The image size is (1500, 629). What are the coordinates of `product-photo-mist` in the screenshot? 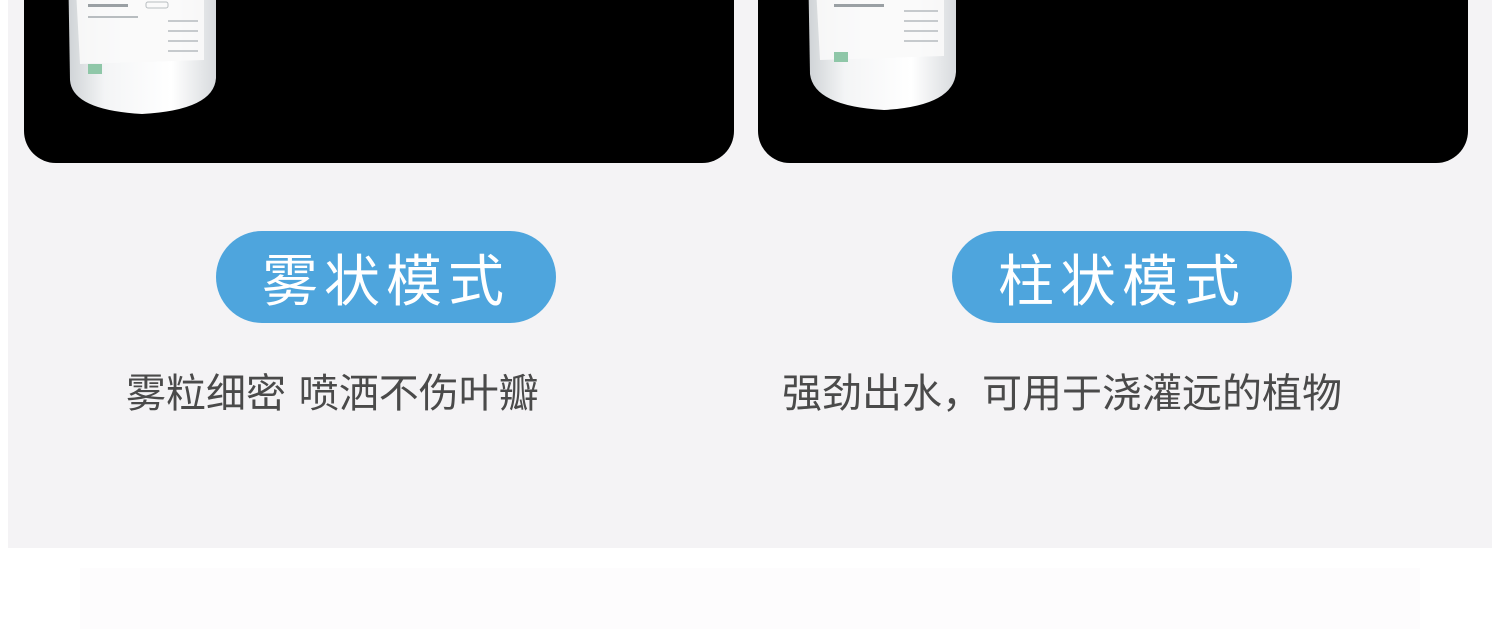 It's located at (379, 81).